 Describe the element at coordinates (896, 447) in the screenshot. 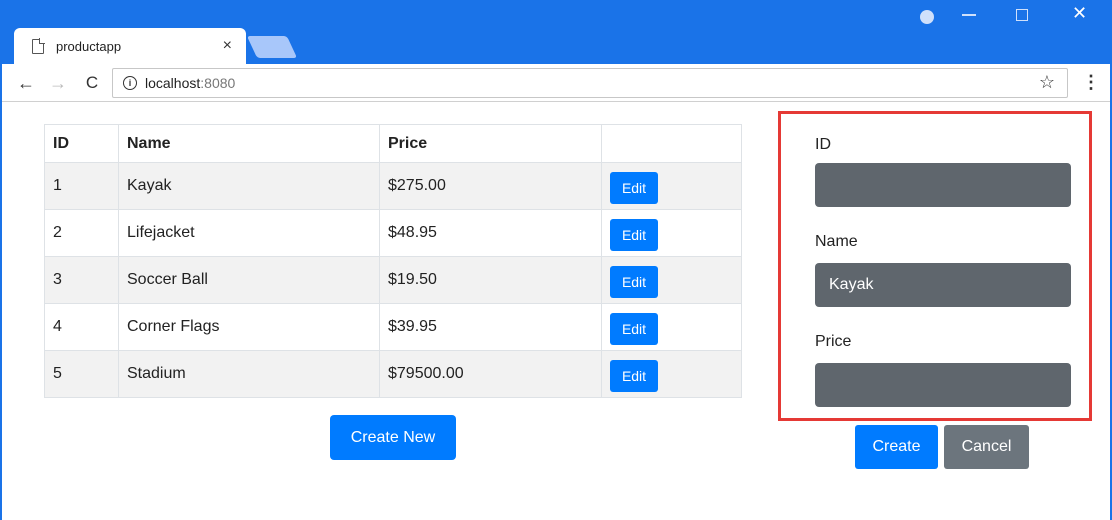

I see `create-button: Create` at that location.